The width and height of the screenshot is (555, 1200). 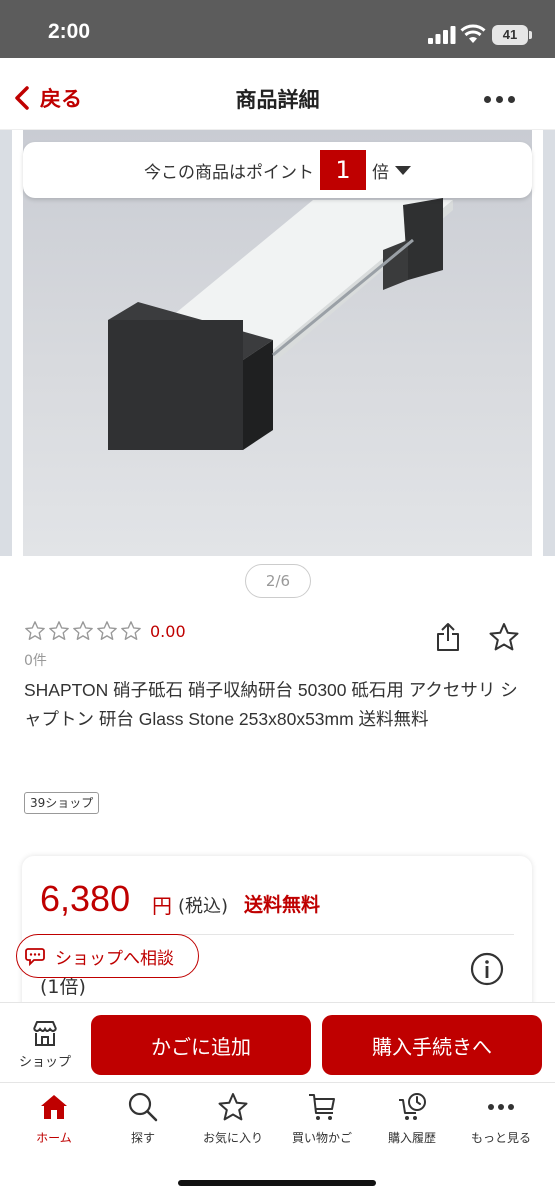 What do you see at coordinates (448, 637) in the screenshot?
I see `share-icon` at bounding box center [448, 637].